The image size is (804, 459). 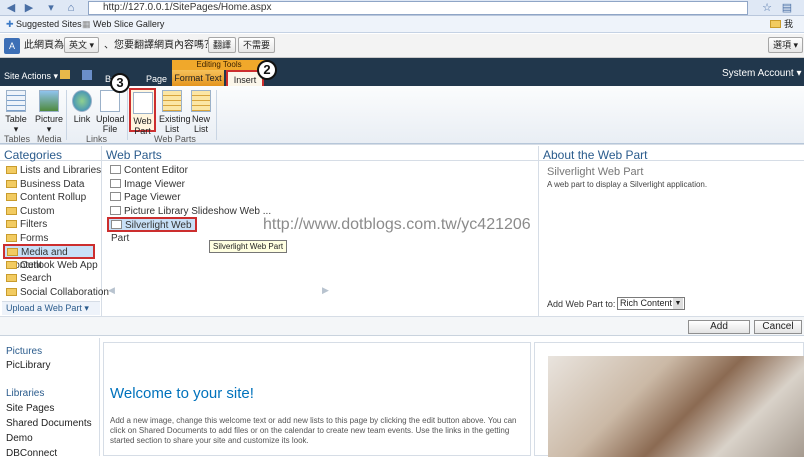 I want to click on category-item: Outlook Web App, so click(x=52, y=265).